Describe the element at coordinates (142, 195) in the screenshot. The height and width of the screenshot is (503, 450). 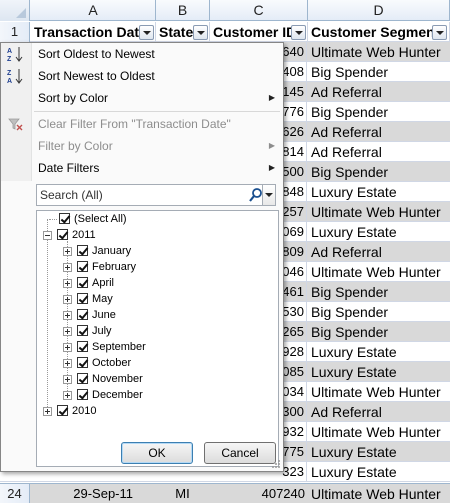
I see `search-input` at that location.